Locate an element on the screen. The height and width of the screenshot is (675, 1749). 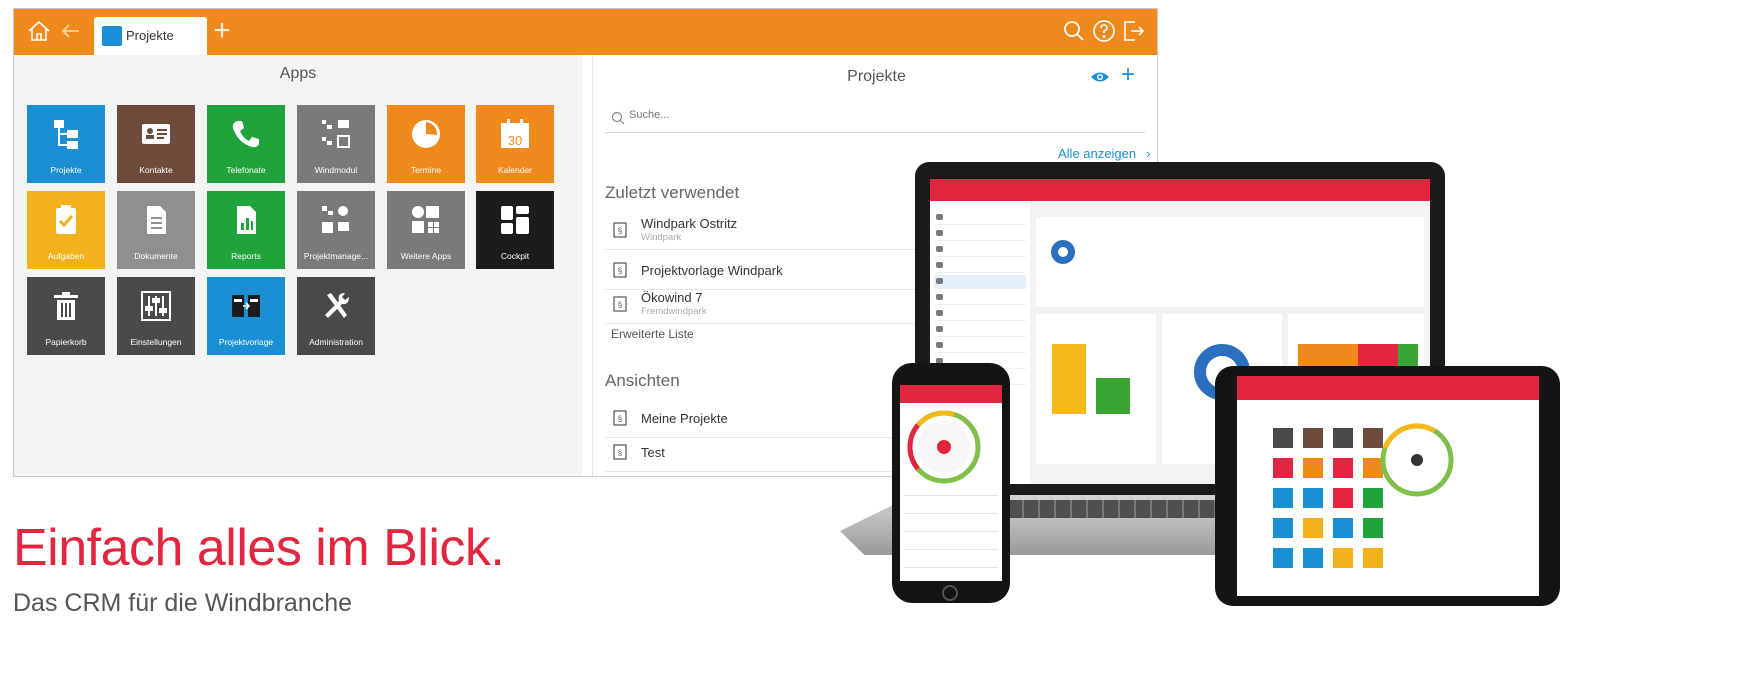
add-tab-button: + is located at coordinates (222, 31).